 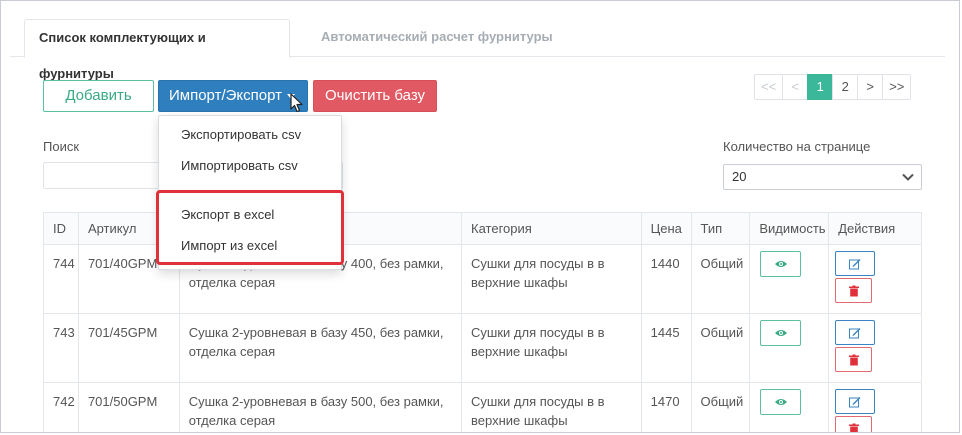 What do you see at coordinates (908, 177) in the screenshot?
I see `chevron-down-icon` at bounding box center [908, 177].